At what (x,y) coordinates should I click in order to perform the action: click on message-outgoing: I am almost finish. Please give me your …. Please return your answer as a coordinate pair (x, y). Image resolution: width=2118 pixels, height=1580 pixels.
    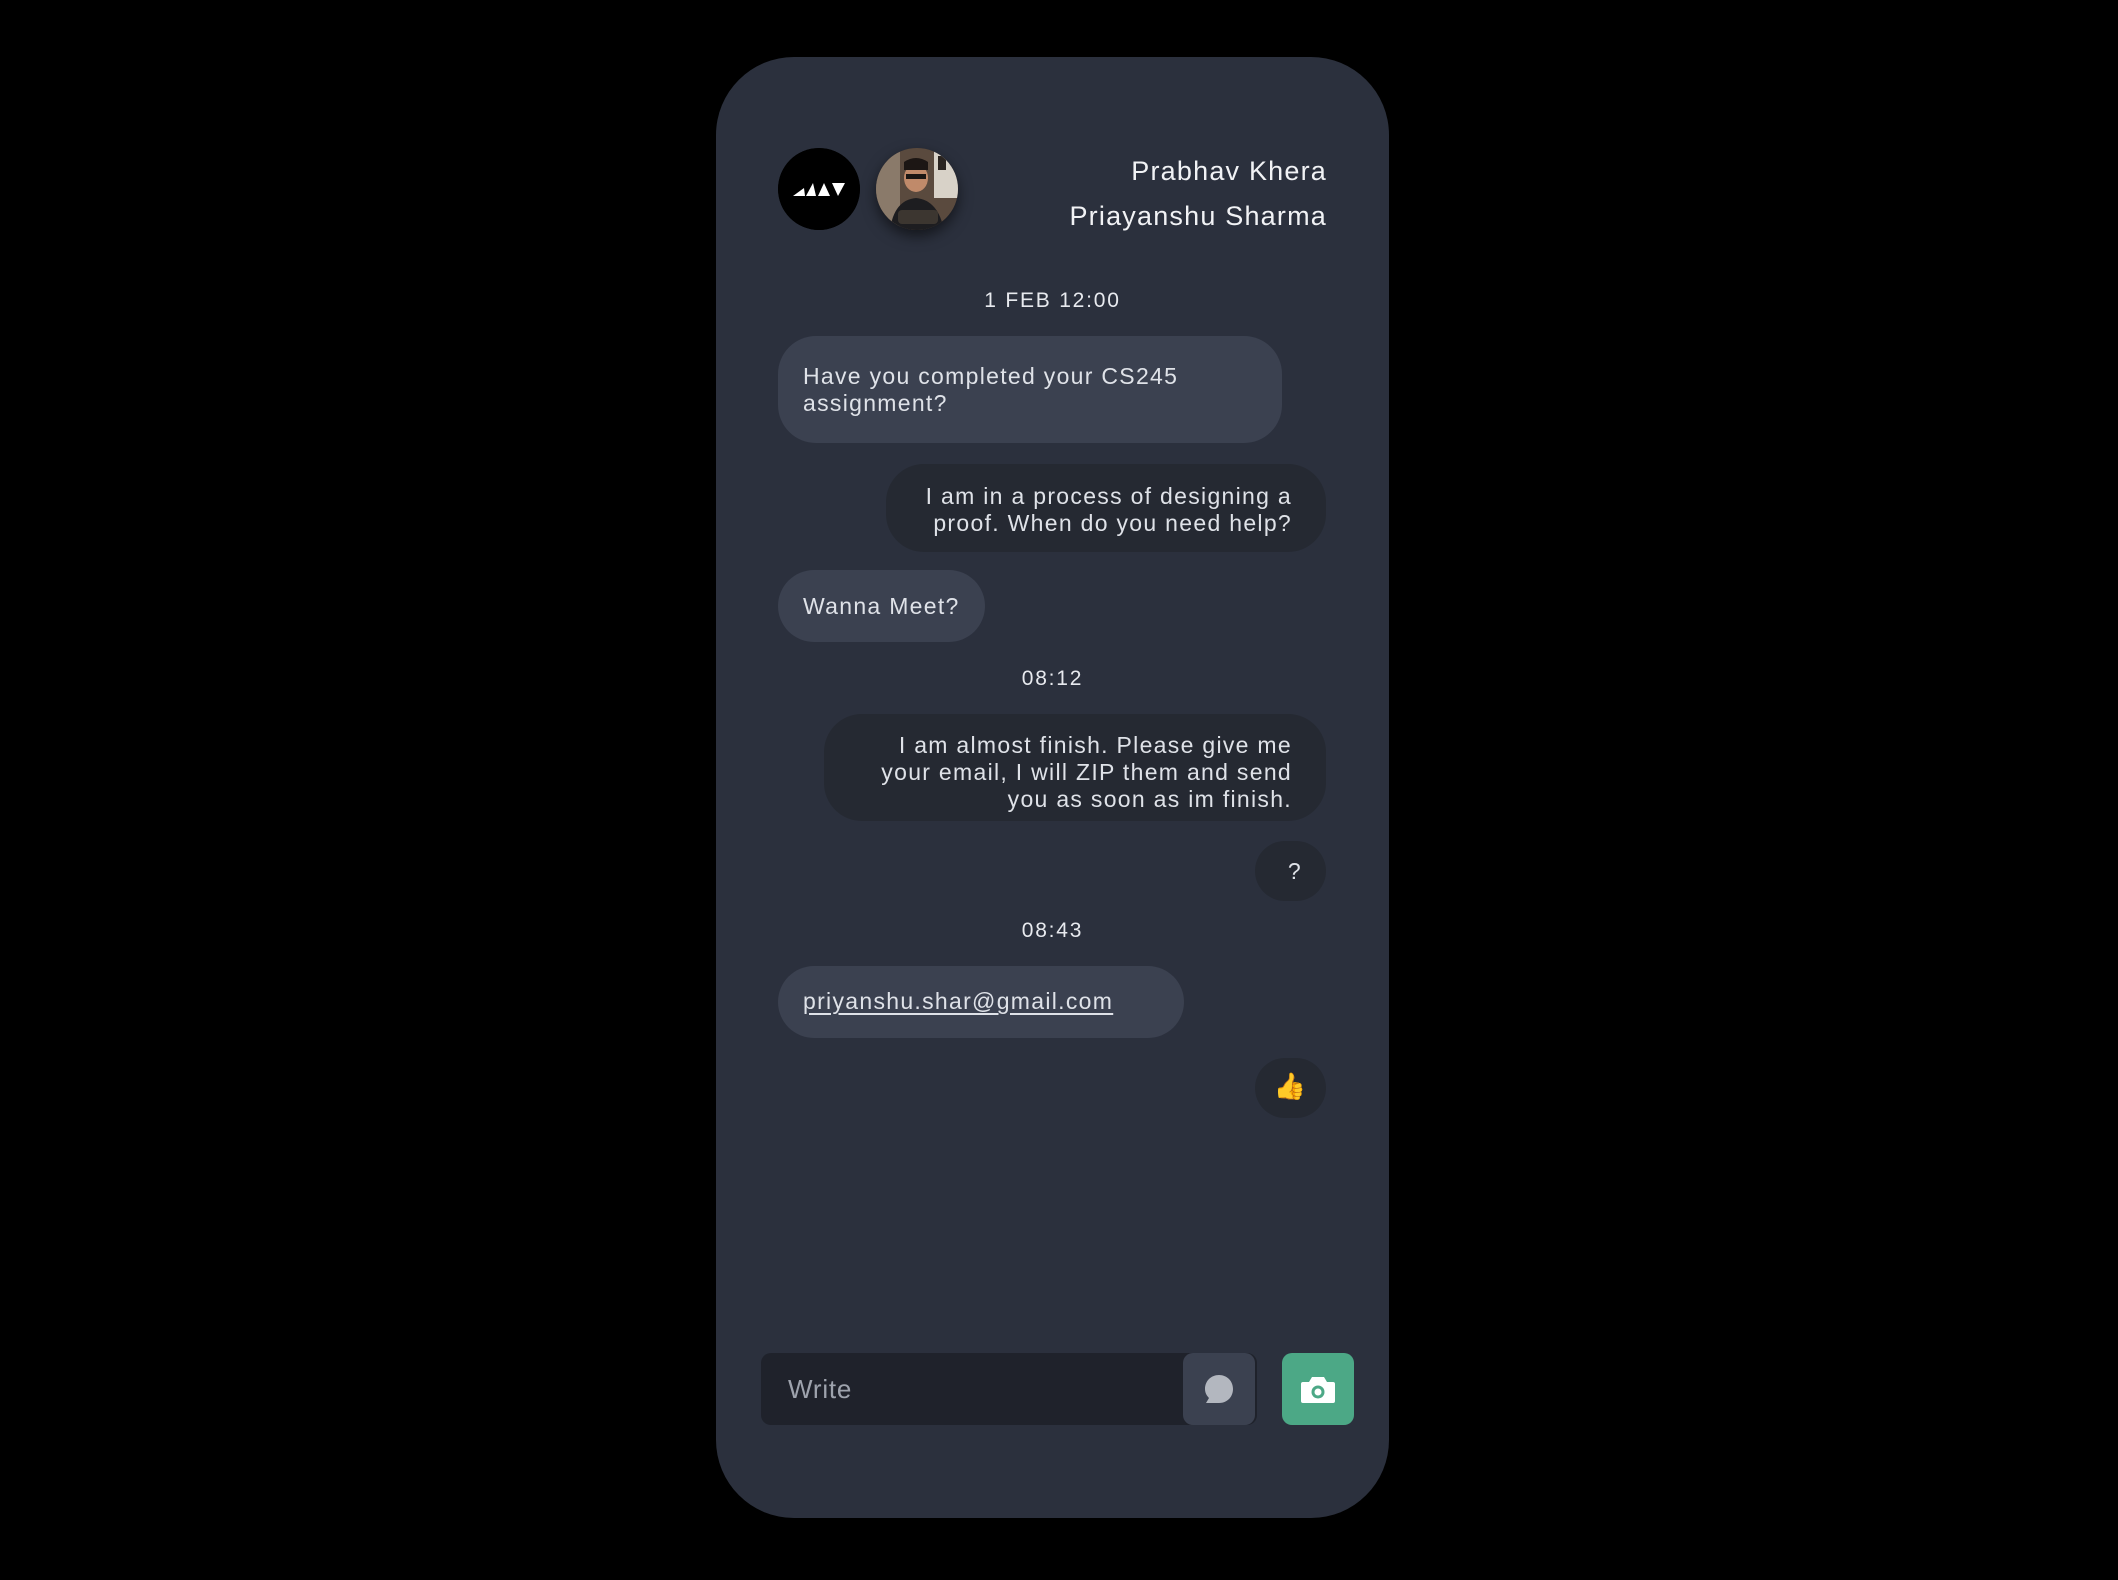
    Looking at the image, I should click on (1075, 767).